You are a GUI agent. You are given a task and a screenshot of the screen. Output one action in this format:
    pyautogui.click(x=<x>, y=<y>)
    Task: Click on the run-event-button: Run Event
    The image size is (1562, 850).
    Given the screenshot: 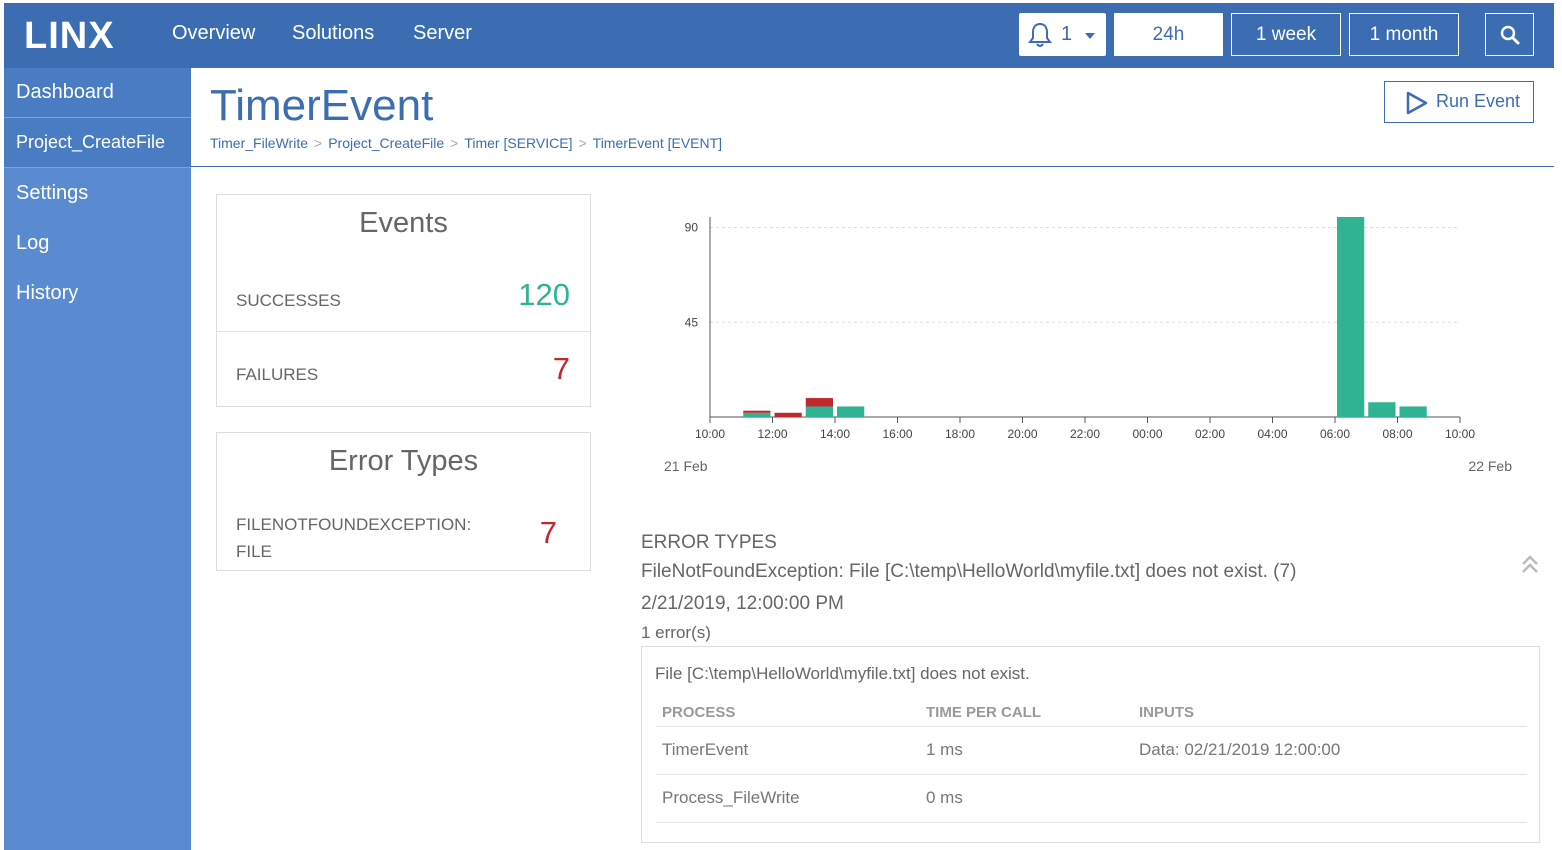 What is the action you would take?
    pyautogui.click(x=1459, y=102)
    